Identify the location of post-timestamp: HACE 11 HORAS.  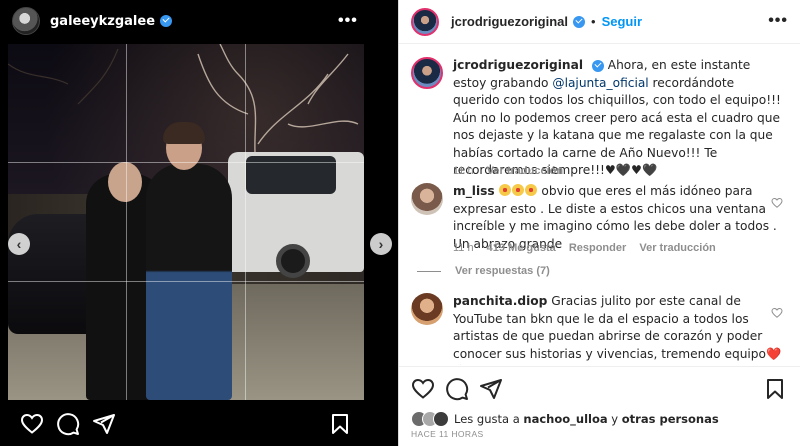
(447, 434).